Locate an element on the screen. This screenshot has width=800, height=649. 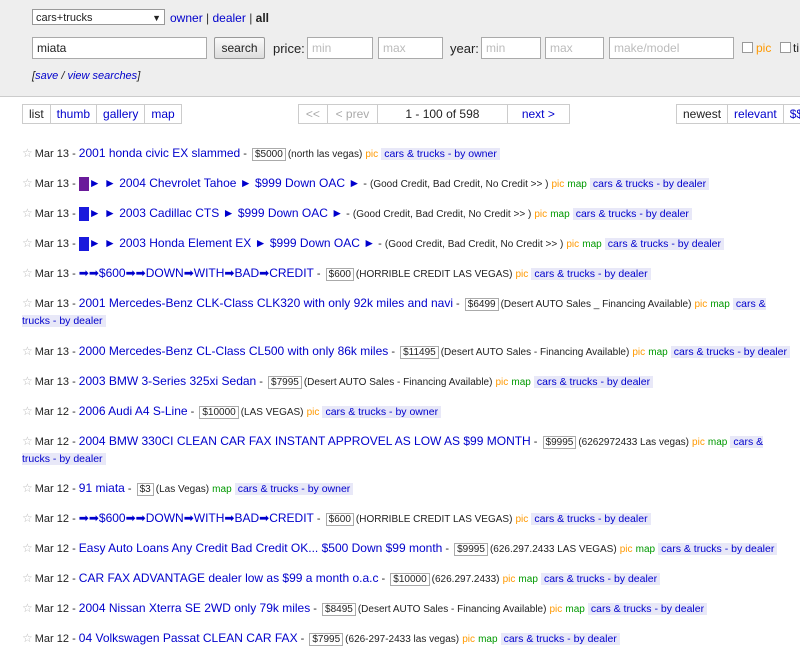
listing-price: $600 is located at coordinates (339, 274).